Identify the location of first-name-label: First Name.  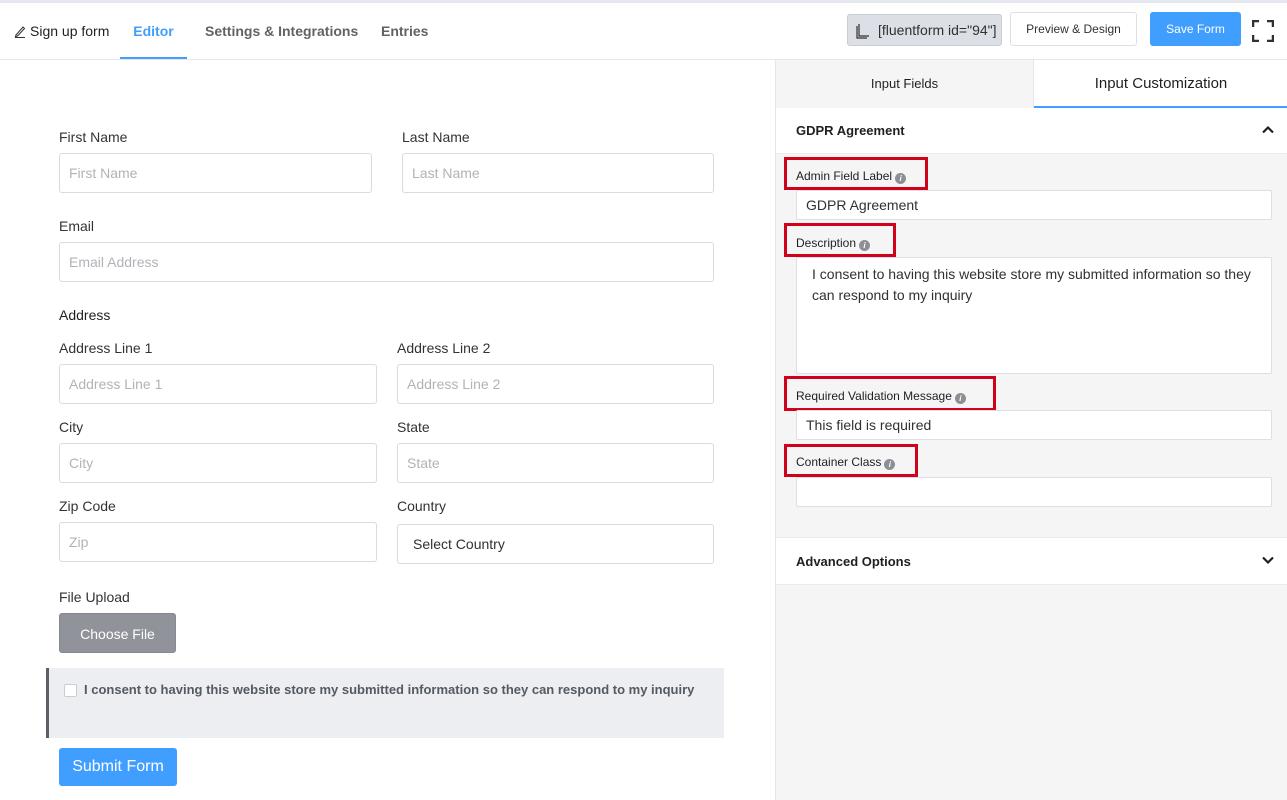
(93, 137).